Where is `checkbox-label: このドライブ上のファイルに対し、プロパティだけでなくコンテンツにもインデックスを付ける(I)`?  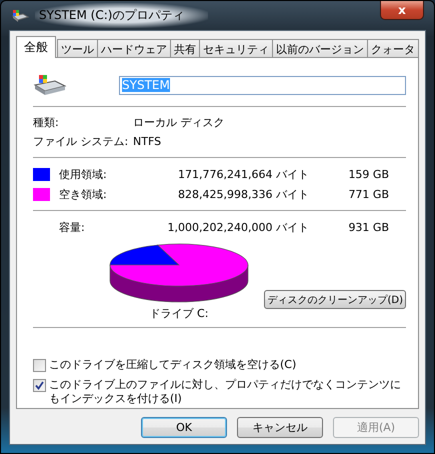
checkbox-label: このドライブ上のファイルに対し、プロパティだけでなくコンテンツにもインデックスを付ける(I) is located at coordinates (225, 392).